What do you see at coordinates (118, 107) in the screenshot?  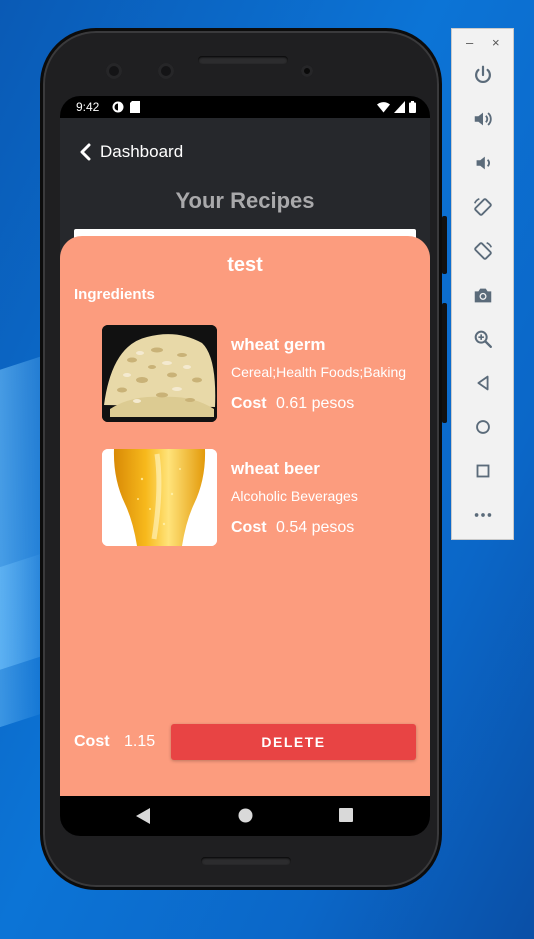 I see `assistant-icon` at bounding box center [118, 107].